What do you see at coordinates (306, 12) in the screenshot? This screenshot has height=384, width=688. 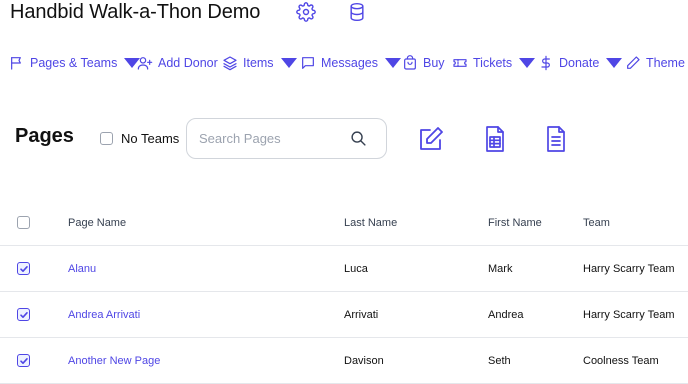 I see `gear-icon` at bounding box center [306, 12].